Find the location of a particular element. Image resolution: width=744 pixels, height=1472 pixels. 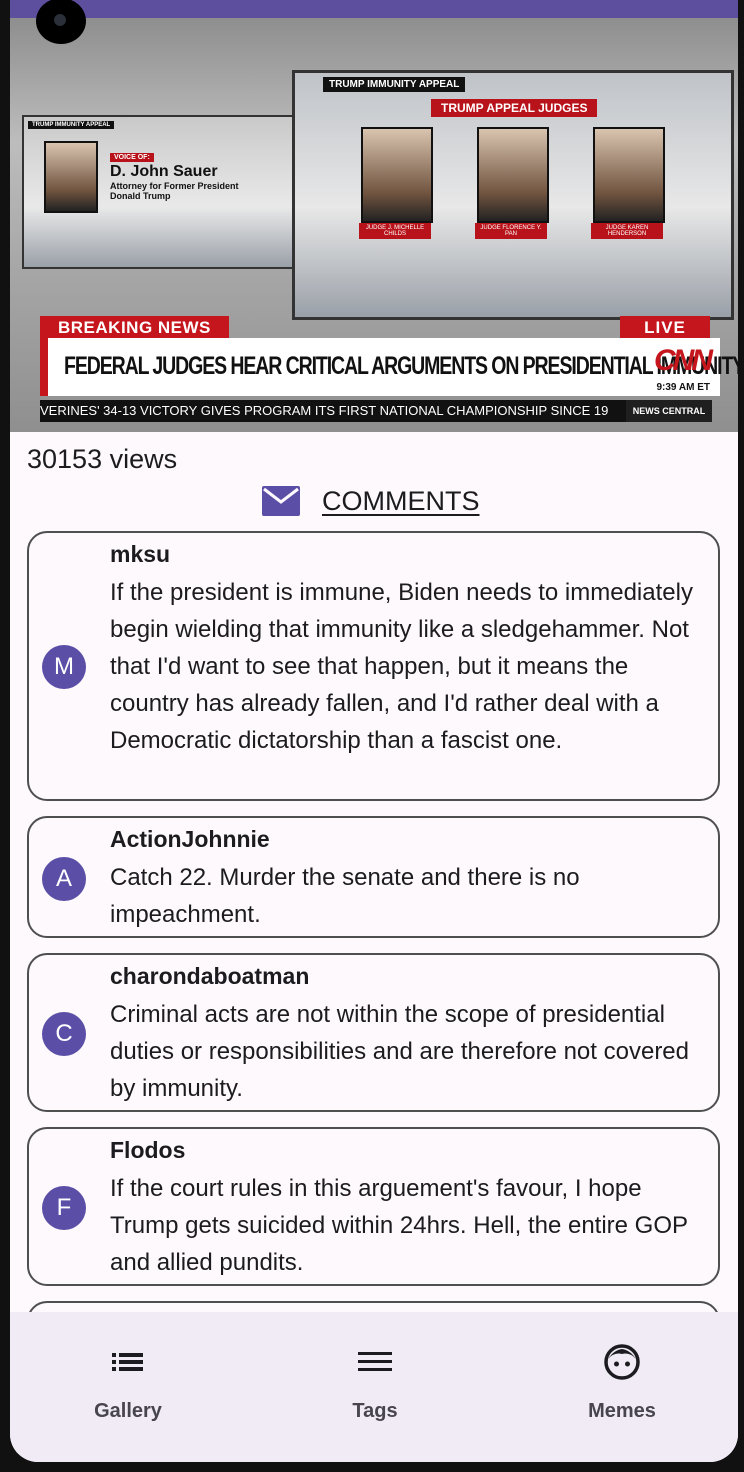

comments-header: COMMENTS is located at coordinates (371, 501).